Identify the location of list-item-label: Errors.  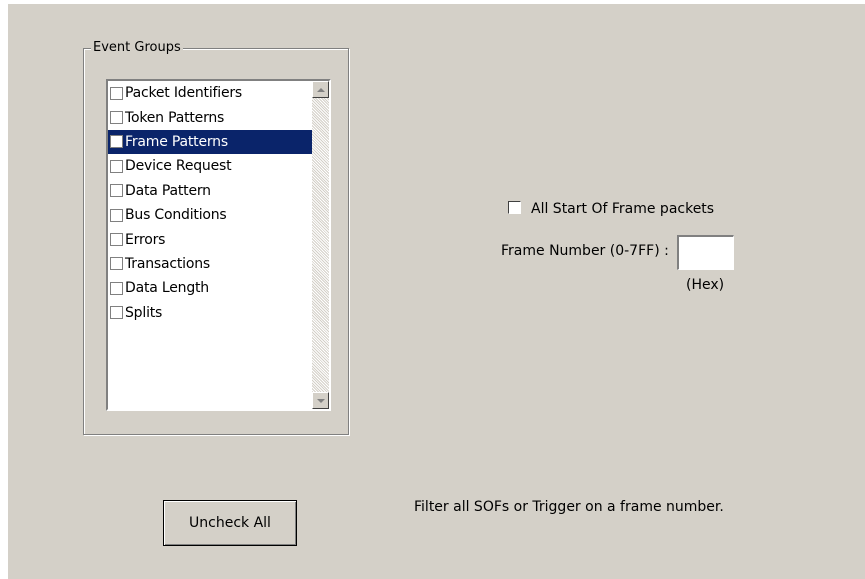
(145, 239).